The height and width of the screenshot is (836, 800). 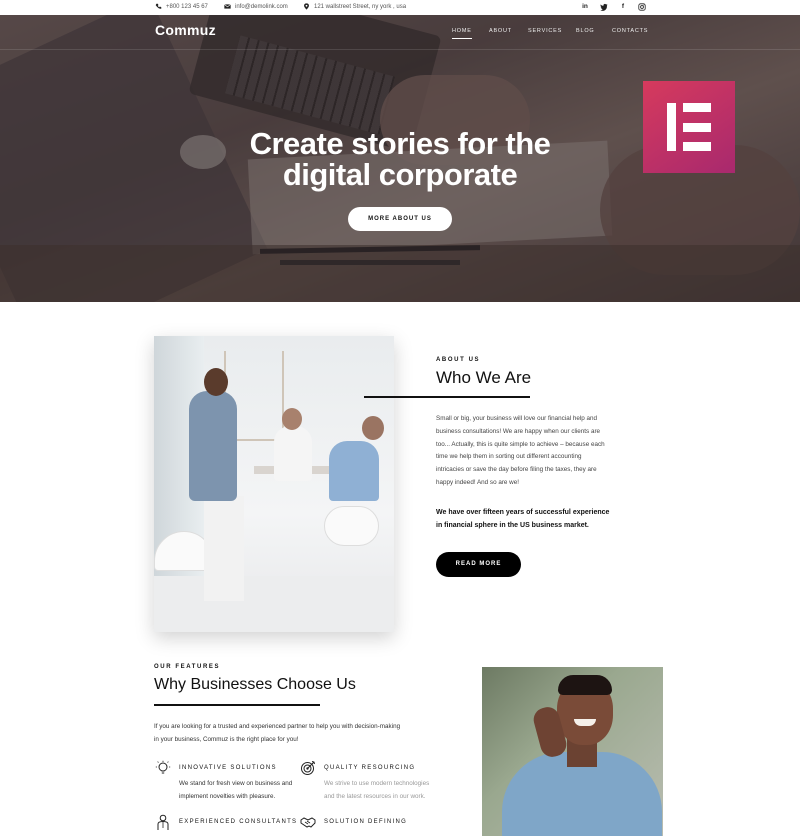 I want to click on email-contact: info@demolink.com, so click(x=256, y=6).